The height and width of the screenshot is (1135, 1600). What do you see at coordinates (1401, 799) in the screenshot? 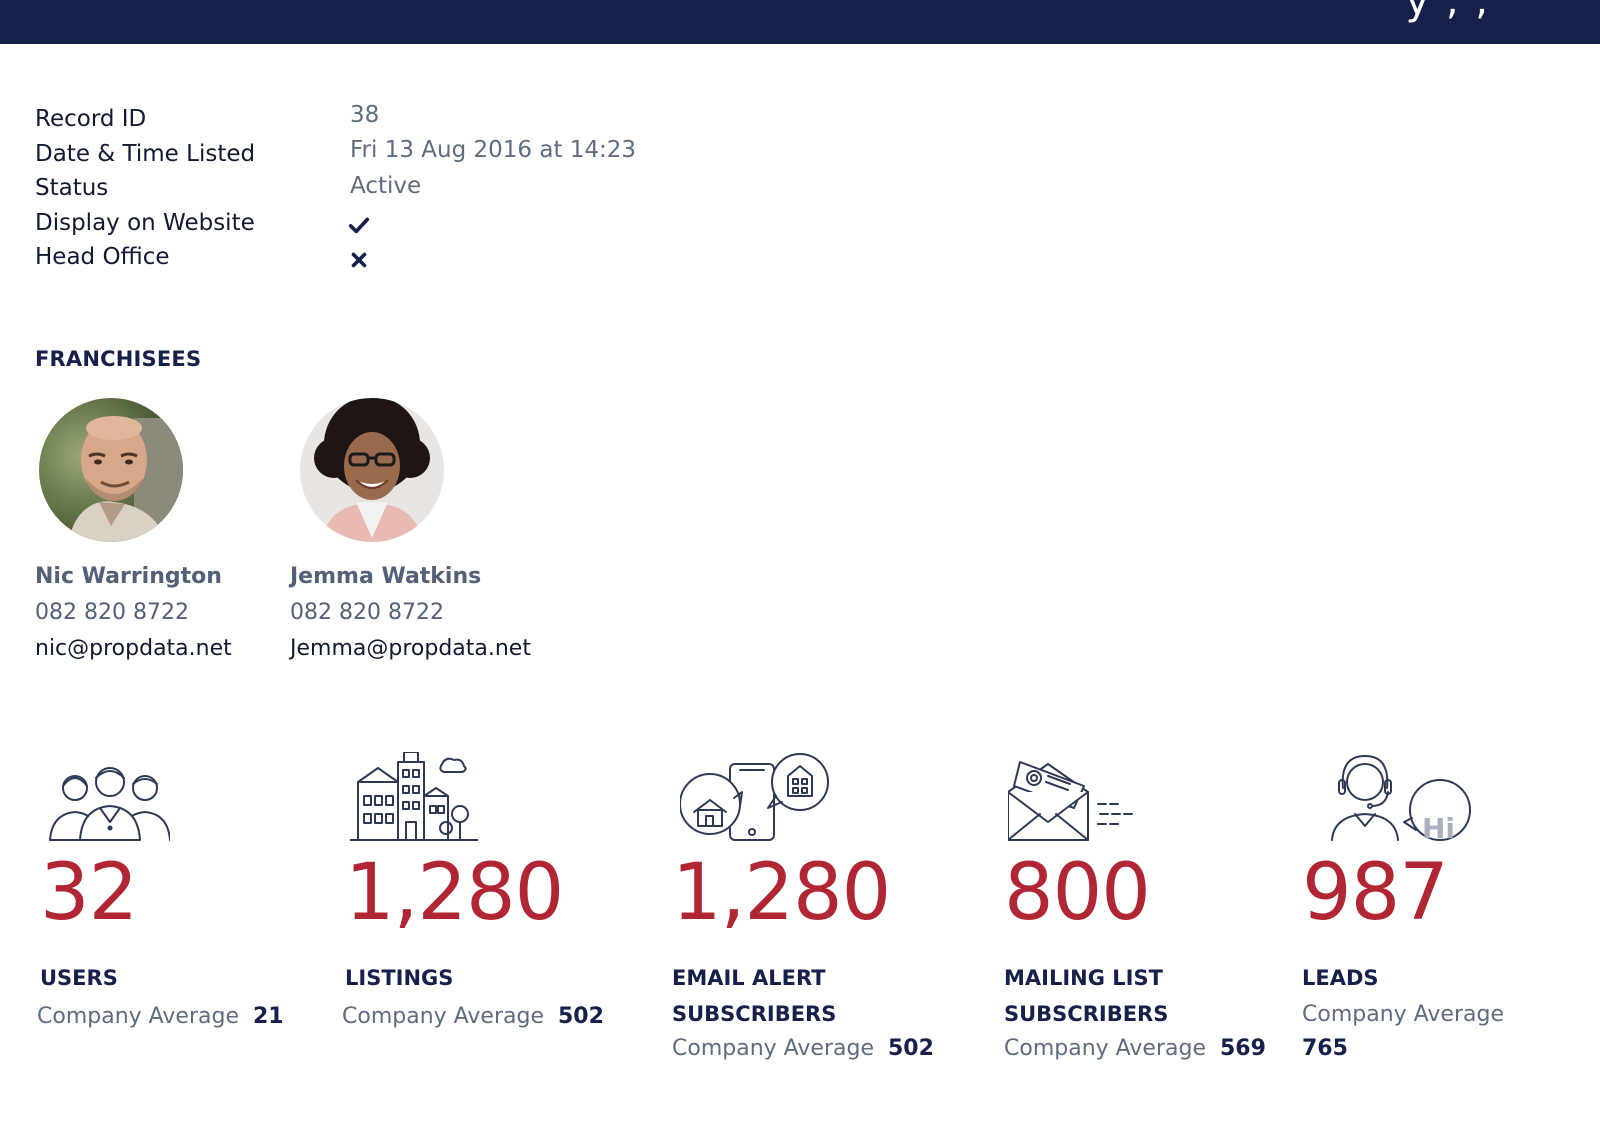
I see `support-agent-hi-icon: Hi` at bounding box center [1401, 799].